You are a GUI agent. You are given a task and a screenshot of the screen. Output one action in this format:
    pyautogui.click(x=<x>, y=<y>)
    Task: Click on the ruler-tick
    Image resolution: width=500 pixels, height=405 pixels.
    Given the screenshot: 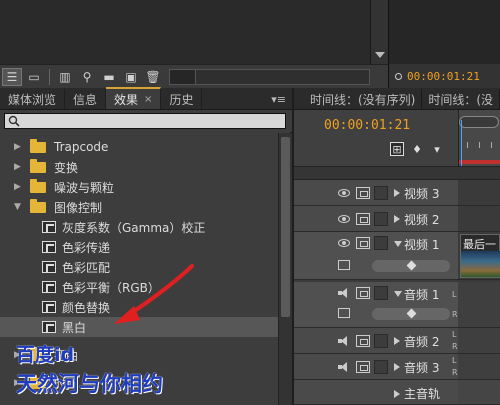 What is the action you would take?
    pyautogui.click(x=491, y=145)
    